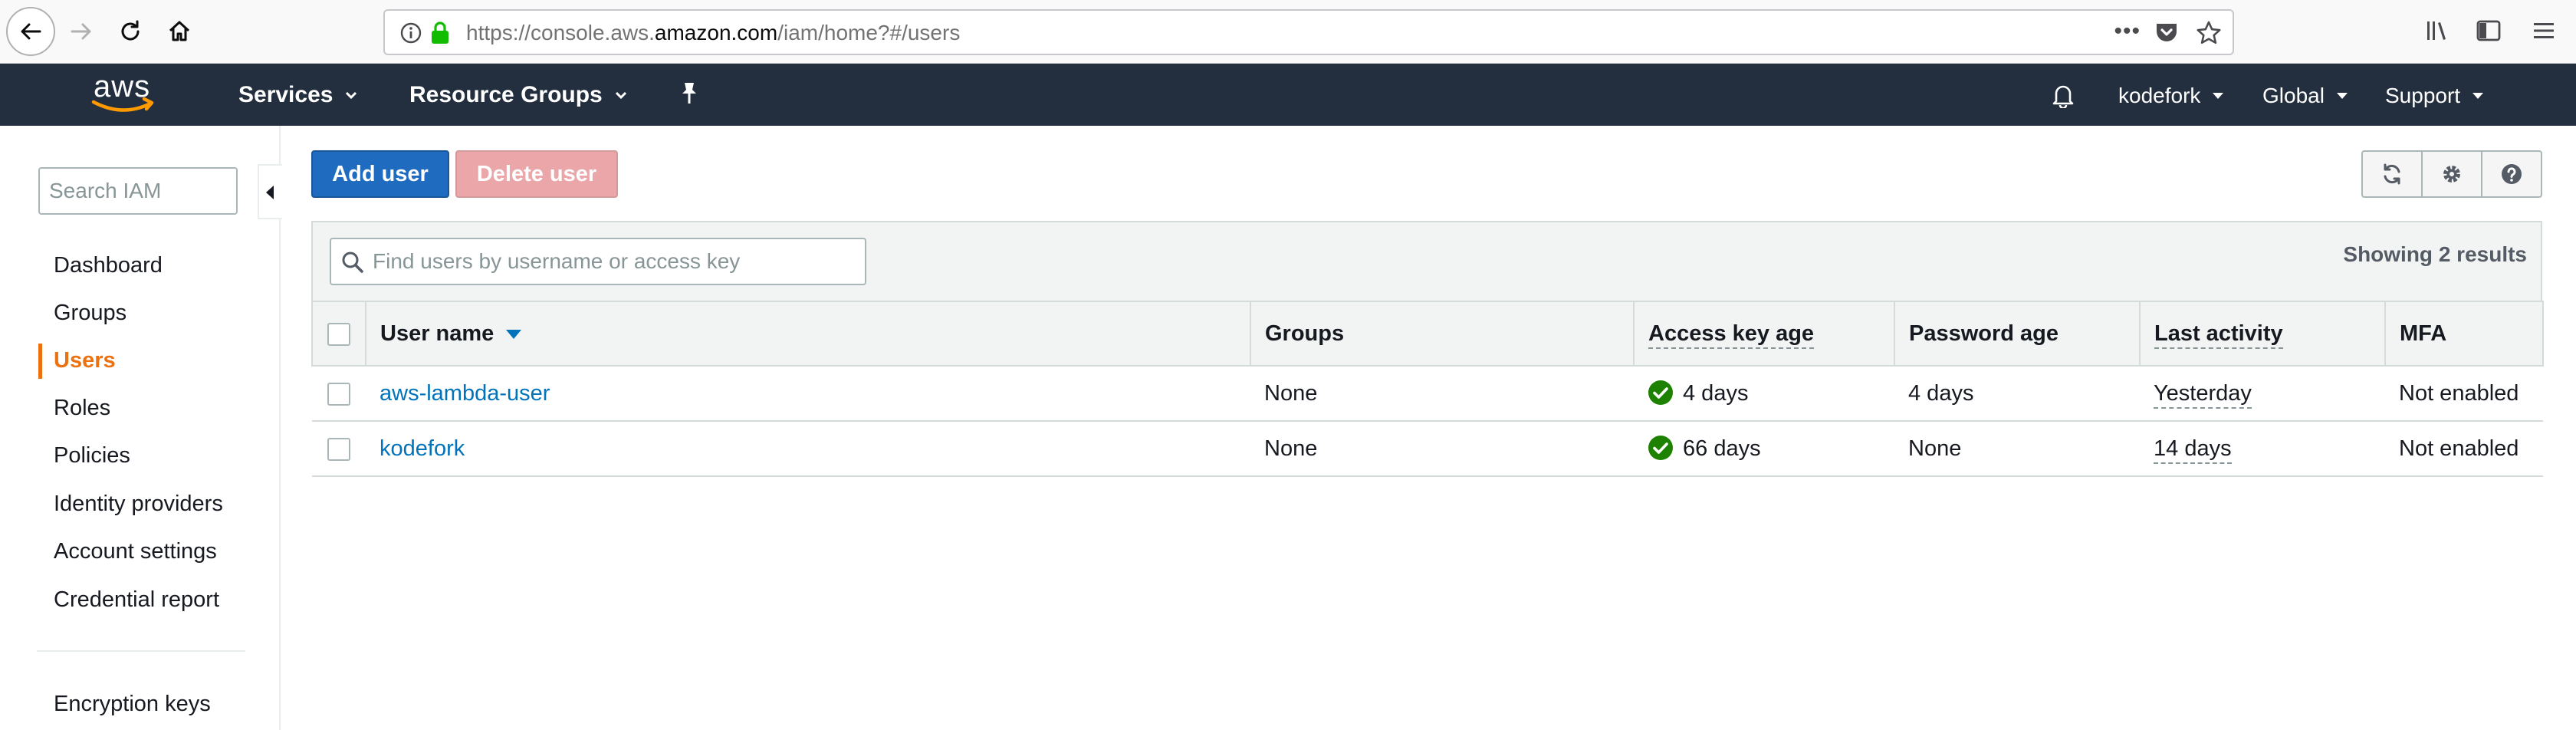 This screenshot has width=2576, height=730. Describe the element at coordinates (141, 651) in the screenshot. I see `sidebar-divider` at that location.